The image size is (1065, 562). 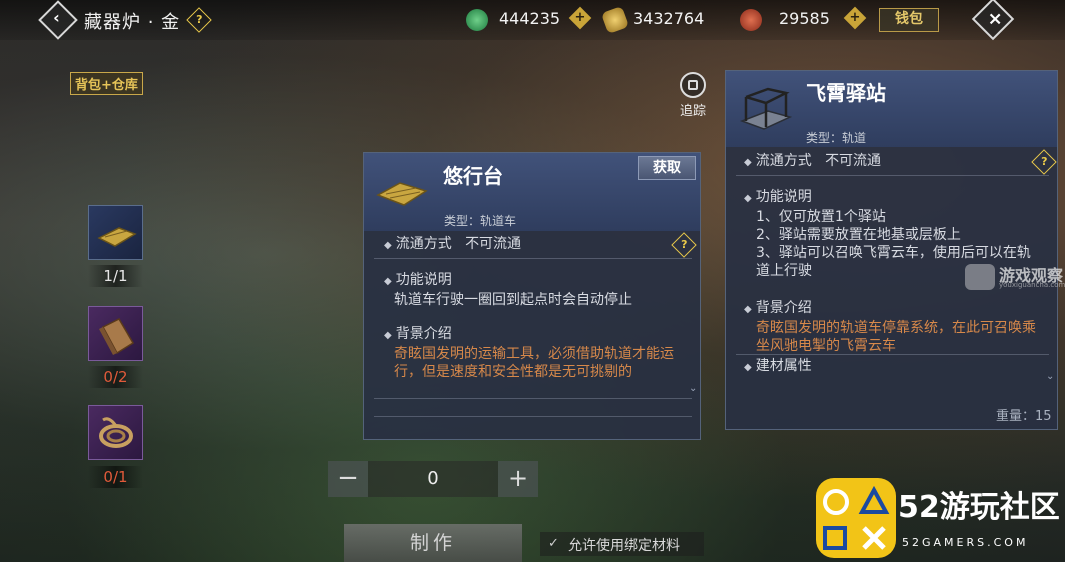 I want to click on jade-currency-value: 444235, so click(x=530, y=18).